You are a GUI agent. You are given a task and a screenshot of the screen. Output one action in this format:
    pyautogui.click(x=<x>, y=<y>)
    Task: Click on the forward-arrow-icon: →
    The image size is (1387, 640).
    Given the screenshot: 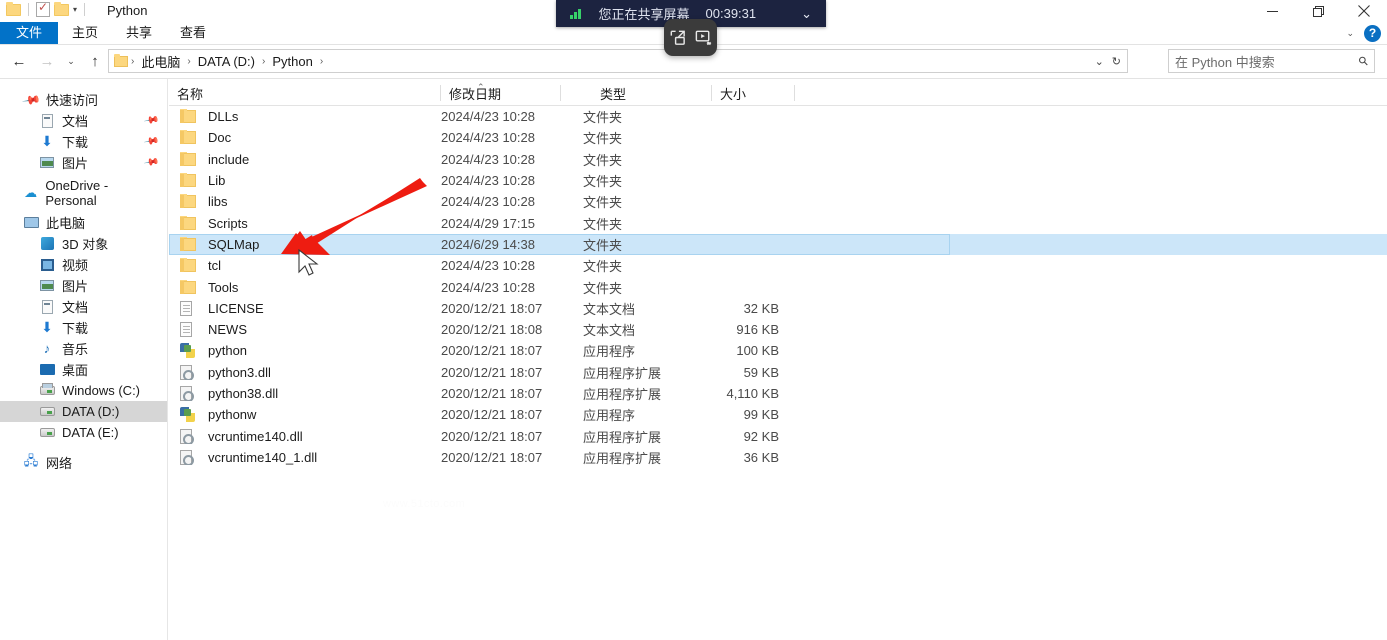 What is the action you would take?
    pyautogui.click(x=47, y=61)
    